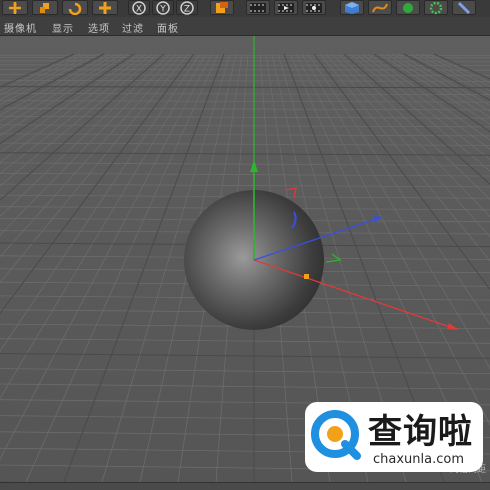  Describe the element at coordinates (222, 7) in the screenshot. I see `world-coordinates-icon` at that location.